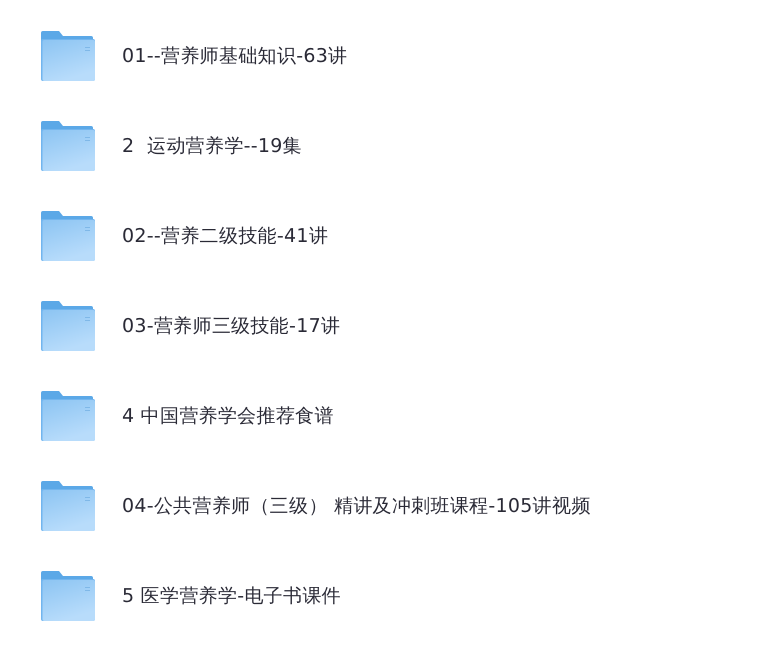  What do you see at coordinates (231, 326) in the screenshot?
I see `folder-name: 03-营养师三级技能-17讲` at bounding box center [231, 326].